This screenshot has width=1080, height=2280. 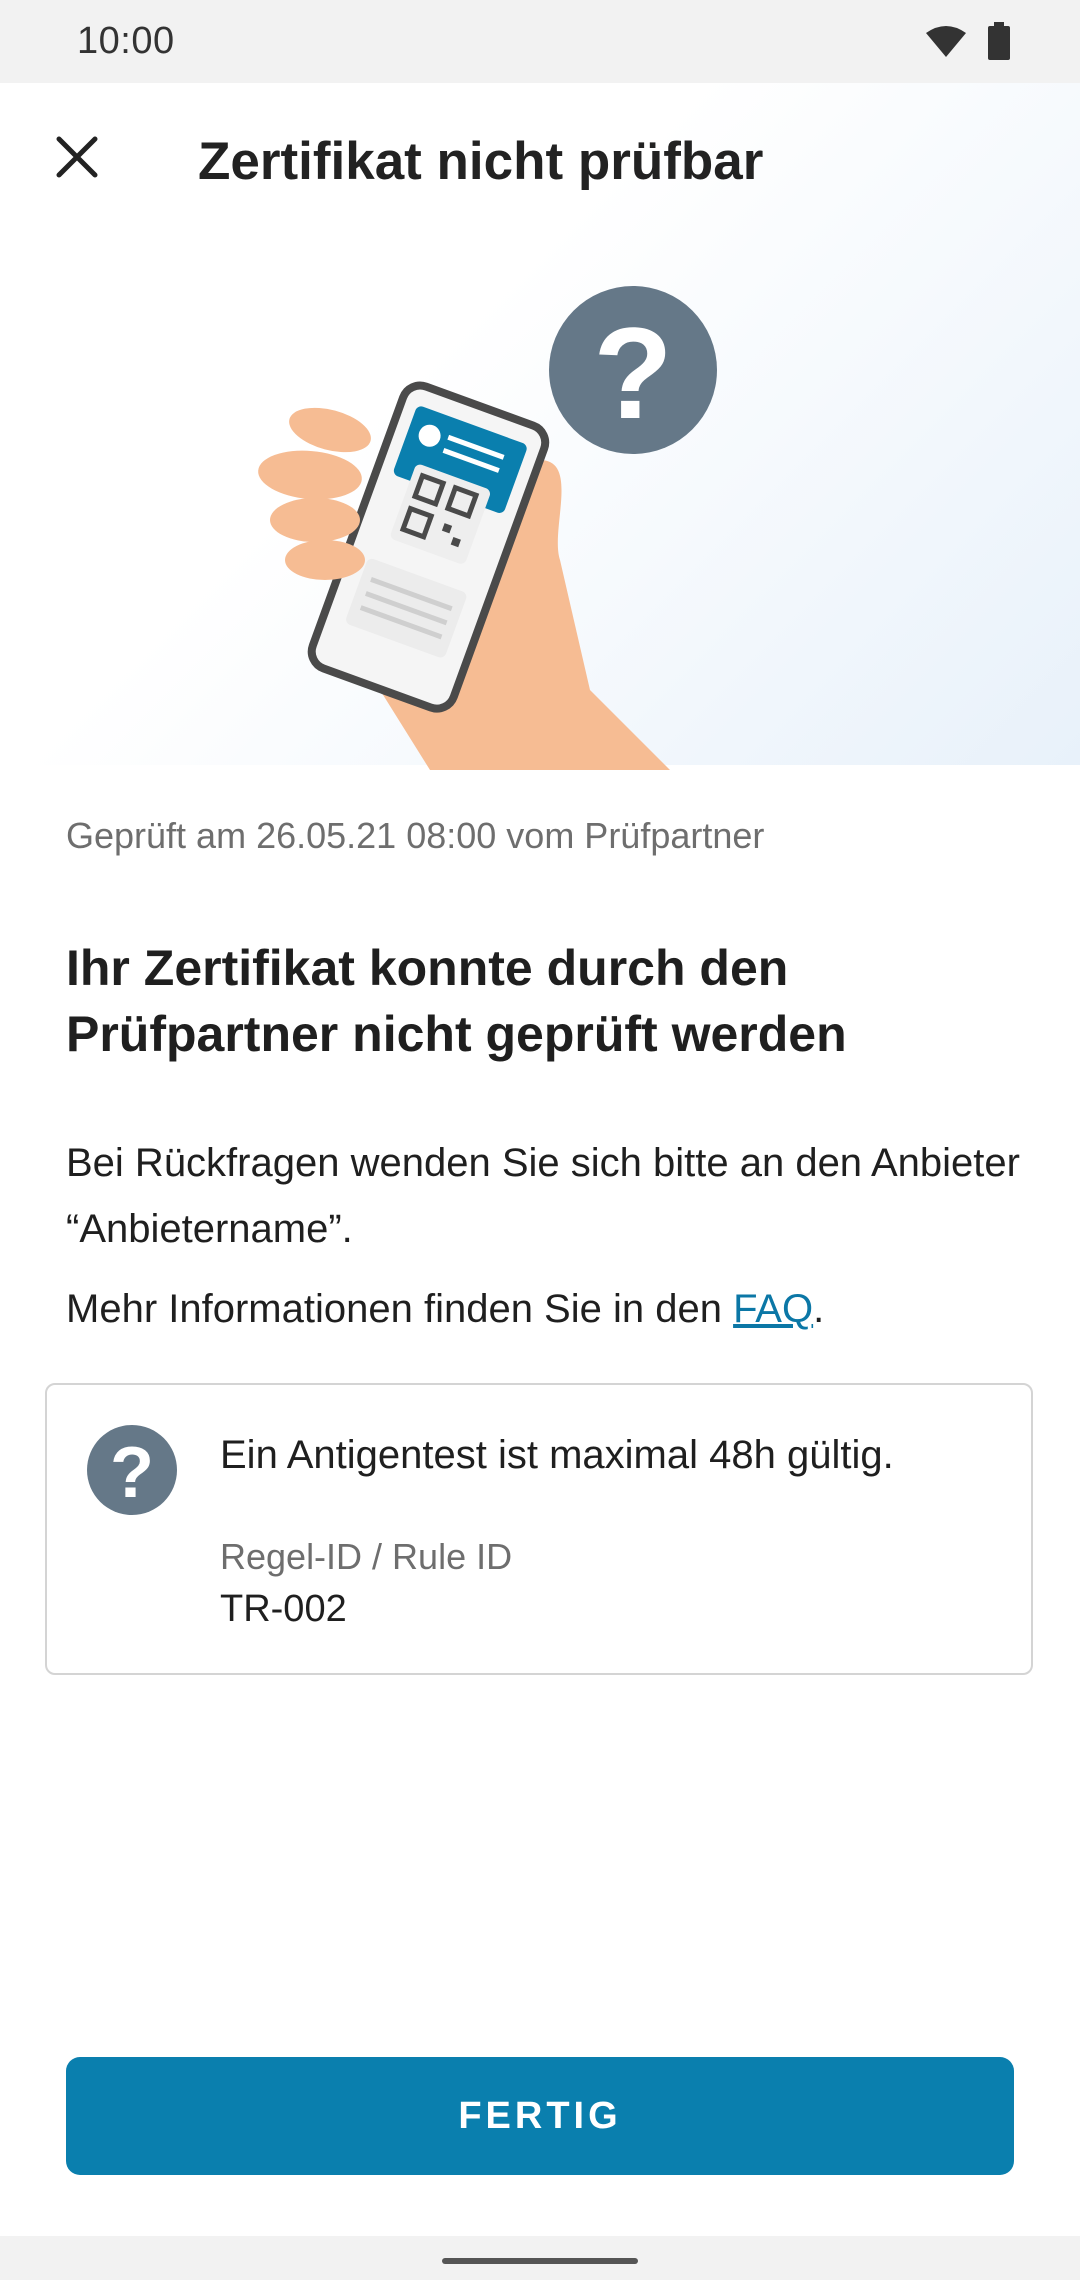 What do you see at coordinates (773, 1309) in the screenshot?
I see `faq-link: FAQ` at bounding box center [773, 1309].